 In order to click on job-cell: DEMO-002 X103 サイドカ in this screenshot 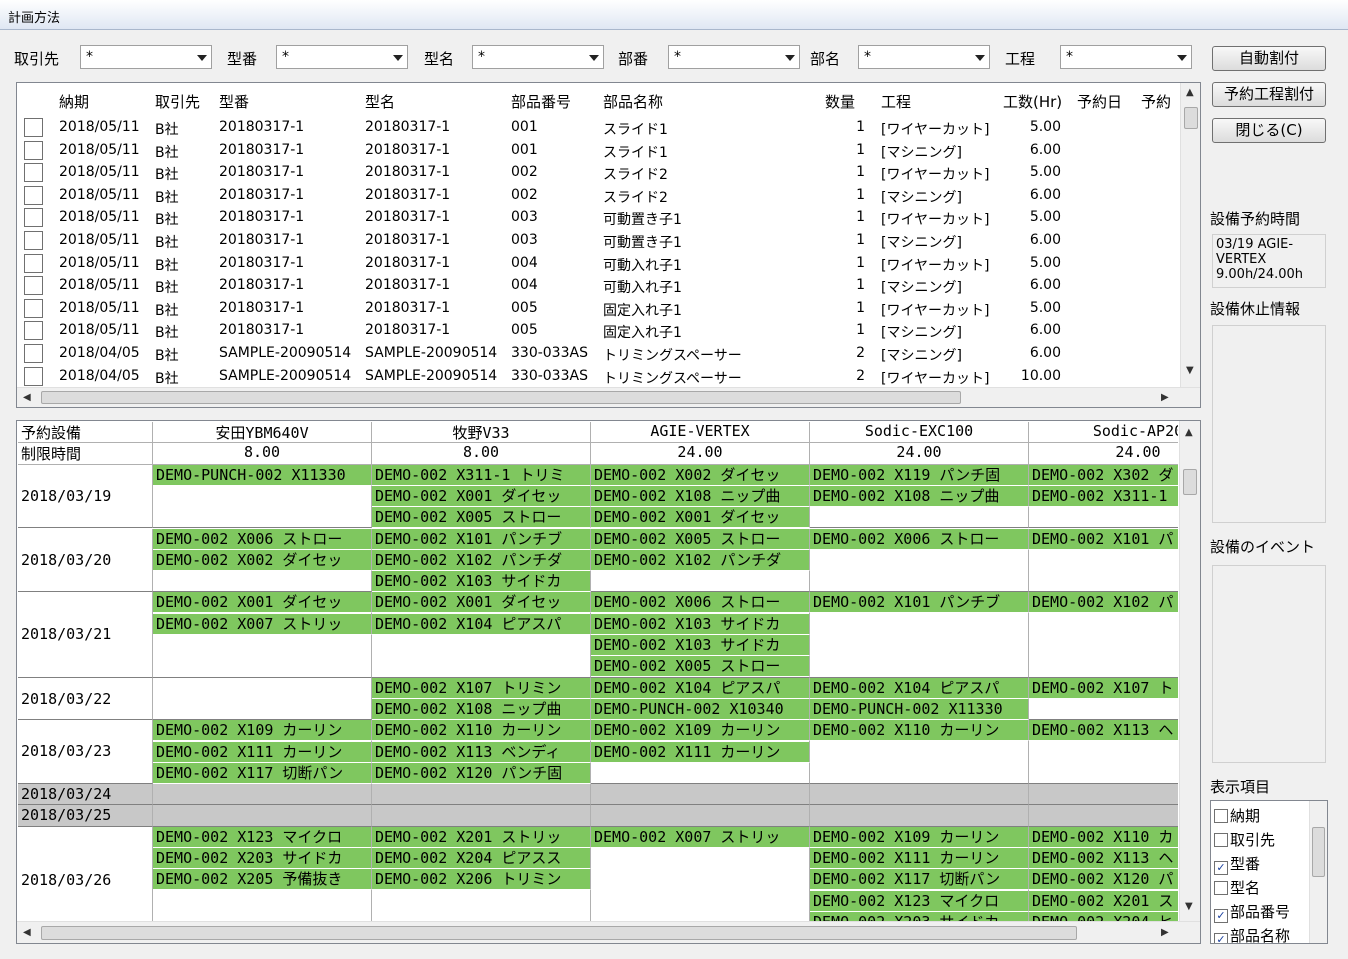, I will do `click(700, 624)`.